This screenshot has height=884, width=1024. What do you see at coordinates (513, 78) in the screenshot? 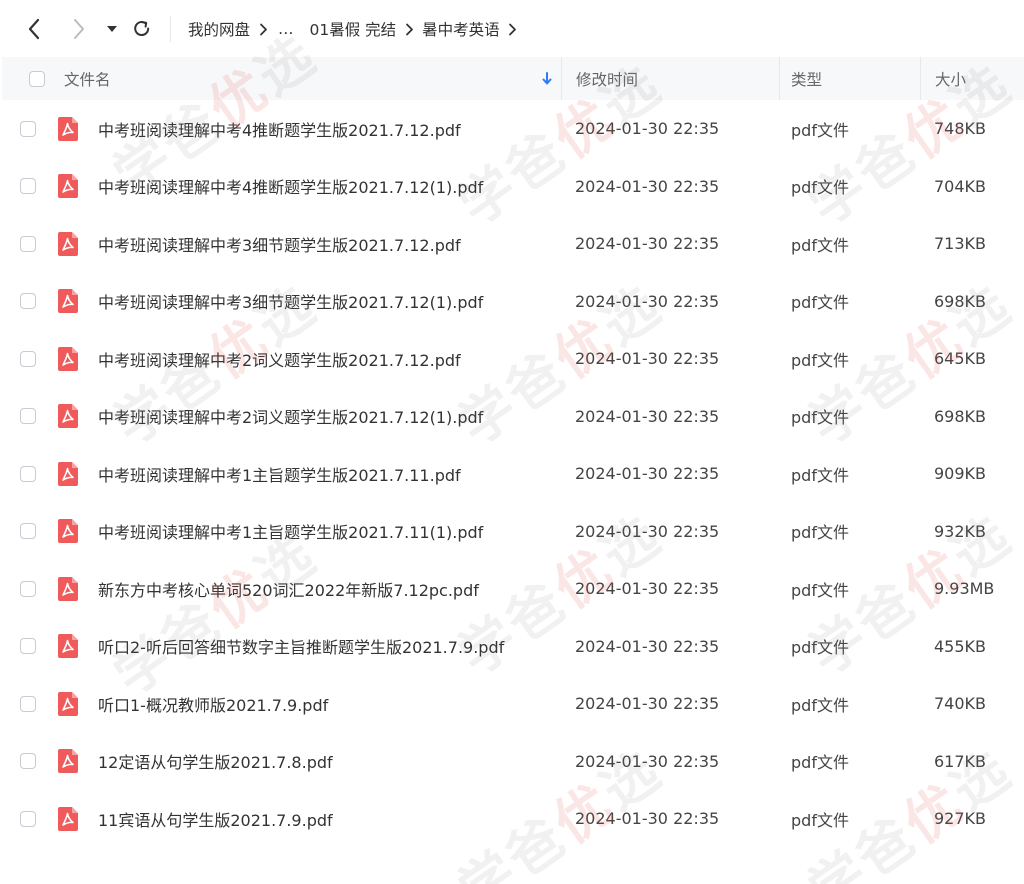
I see `file-list-header: 文件名 修改时间 类型 大小` at bounding box center [513, 78].